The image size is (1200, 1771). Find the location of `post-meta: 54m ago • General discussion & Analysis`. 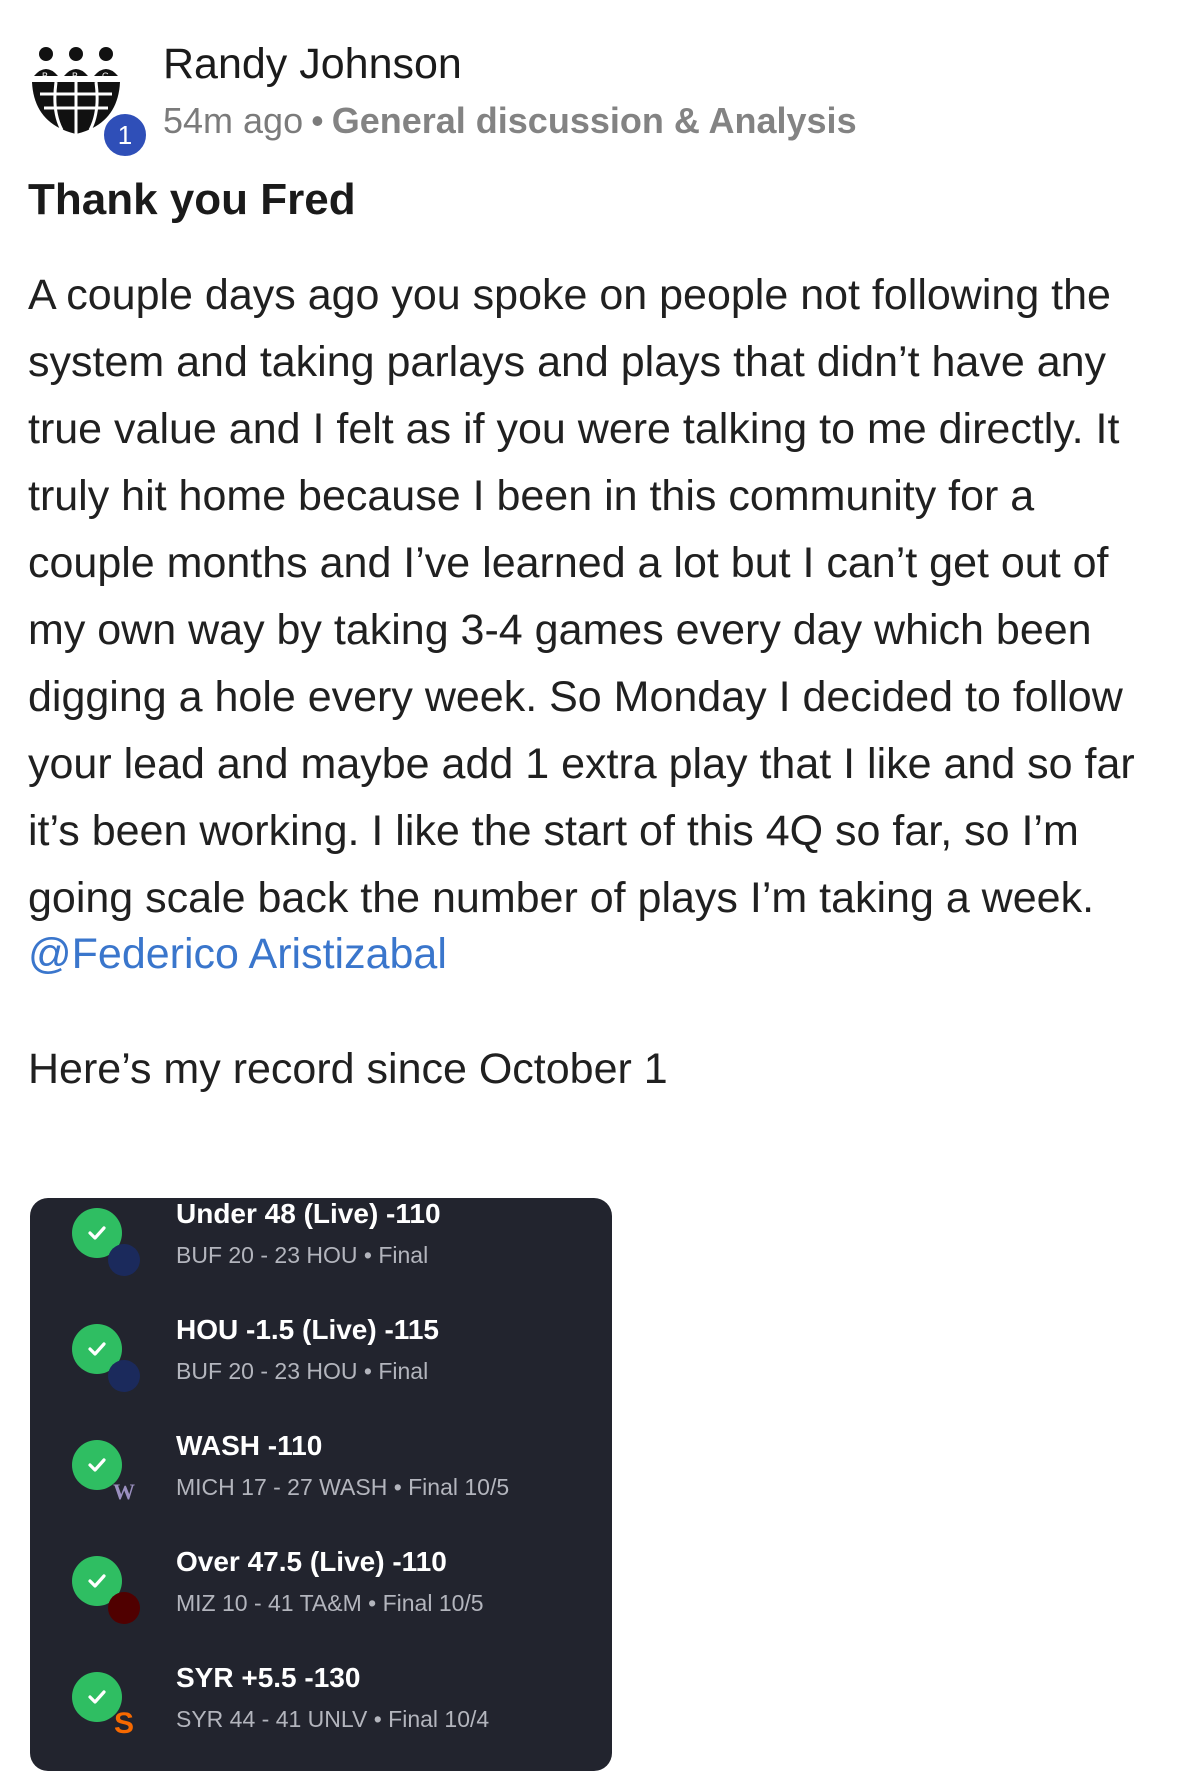

post-meta: 54m ago • General discussion & Analysis is located at coordinates (510, 121).